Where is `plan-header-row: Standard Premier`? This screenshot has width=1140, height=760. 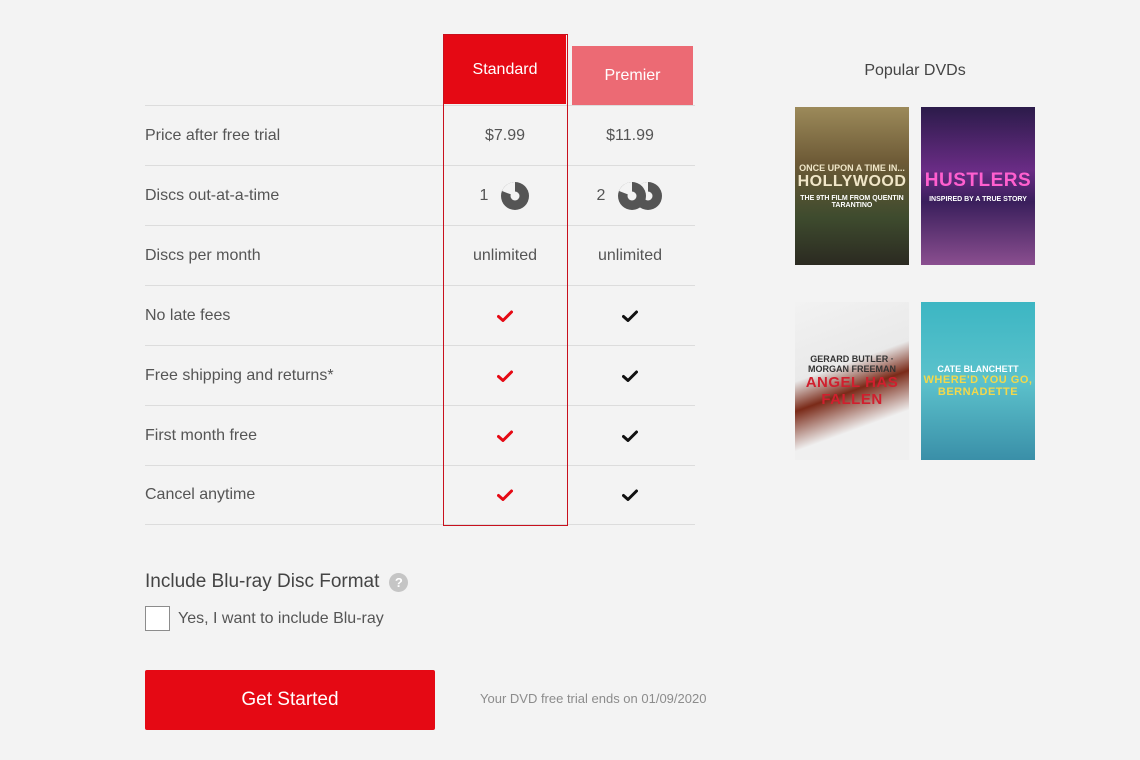
plan-header-row: Standard Premier is located at coordinates (420, 69).